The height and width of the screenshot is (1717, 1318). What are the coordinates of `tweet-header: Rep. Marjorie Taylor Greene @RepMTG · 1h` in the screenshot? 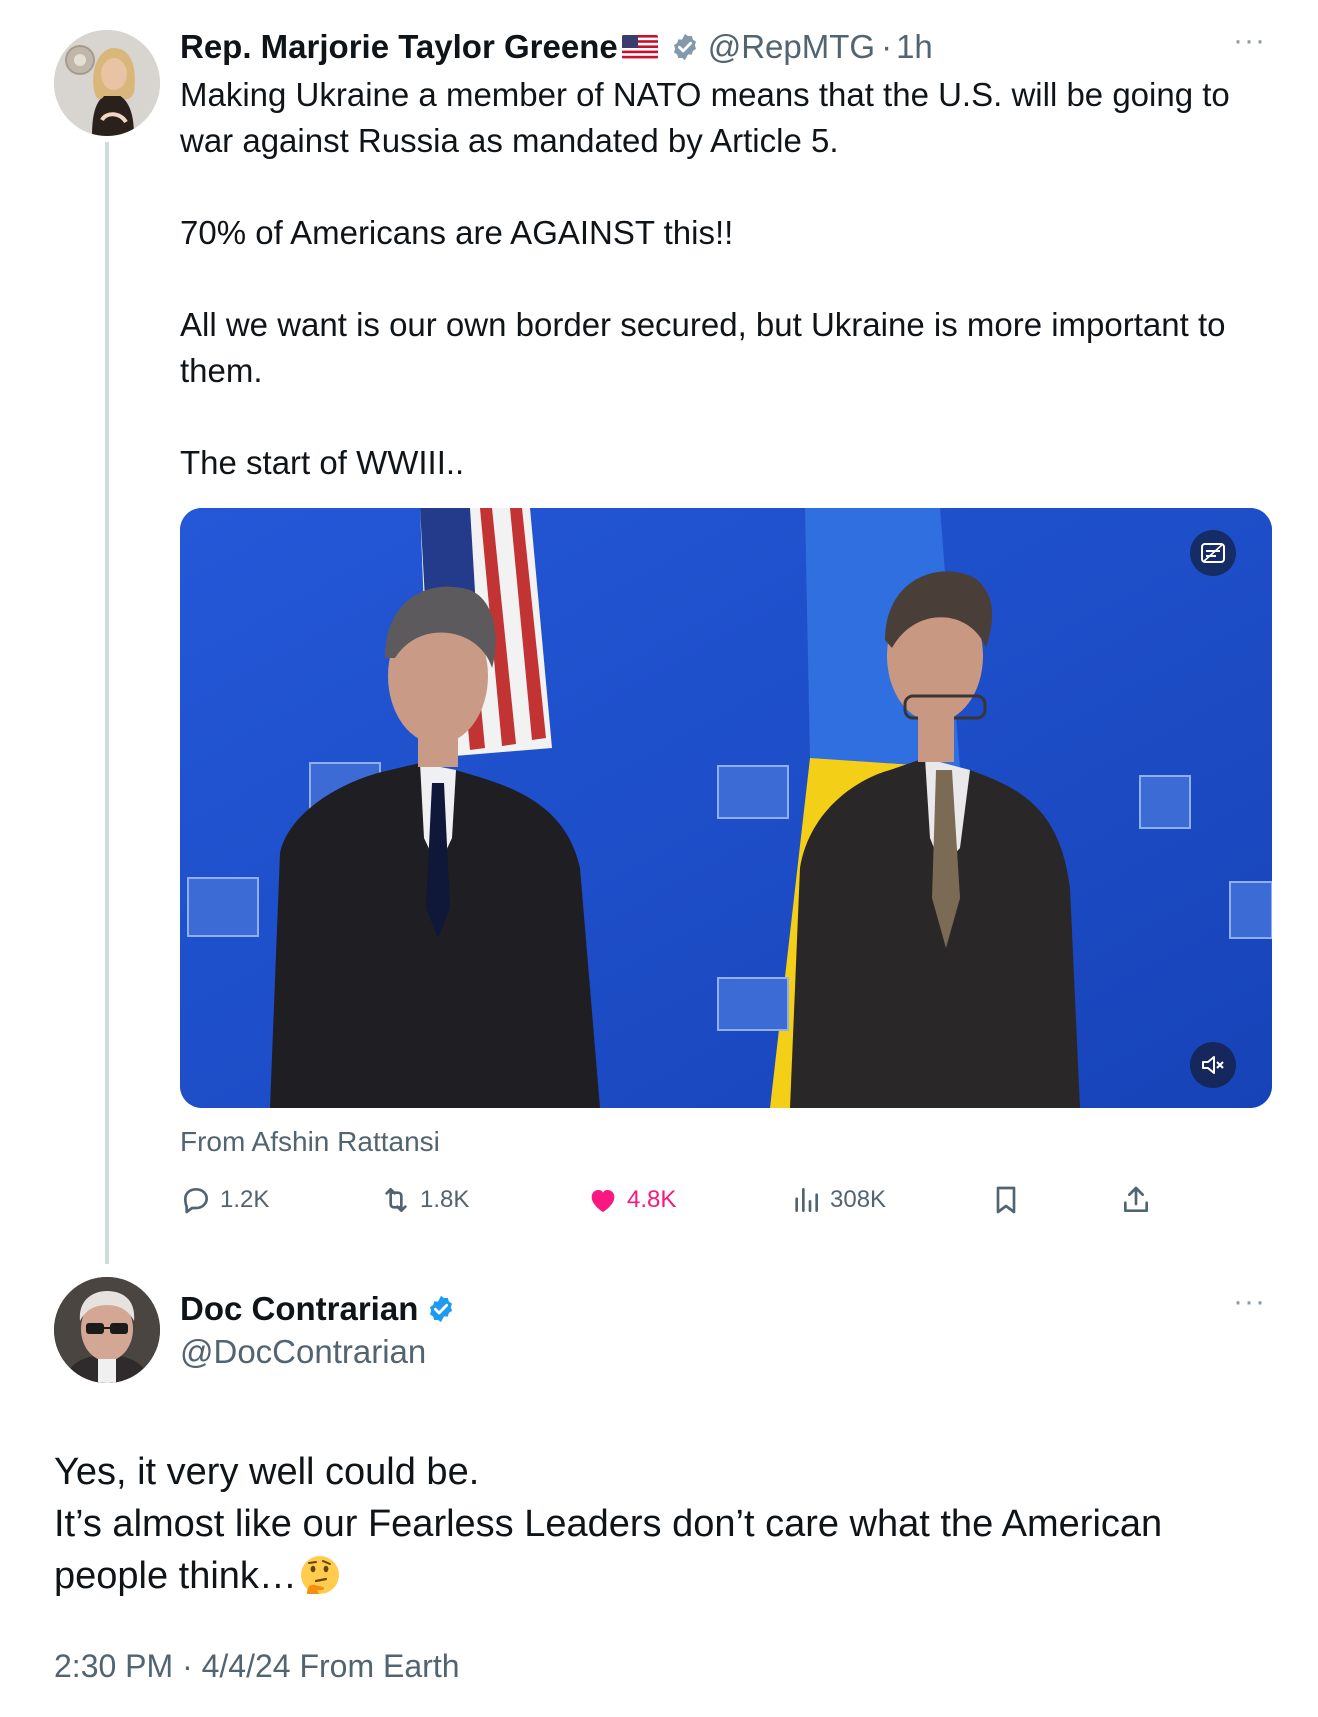 It's located at (556, 47).